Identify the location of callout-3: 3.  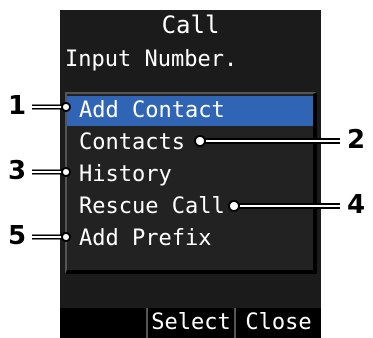
(17, 171).